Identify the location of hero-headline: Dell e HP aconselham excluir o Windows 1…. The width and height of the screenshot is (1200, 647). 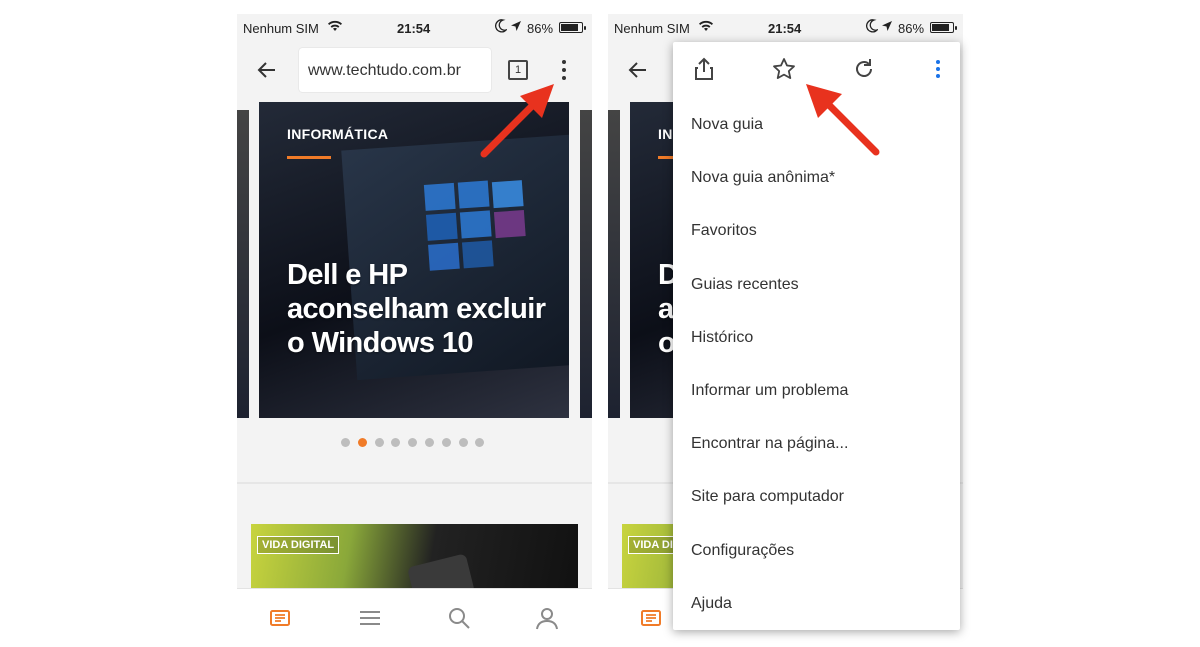
(422, 309).